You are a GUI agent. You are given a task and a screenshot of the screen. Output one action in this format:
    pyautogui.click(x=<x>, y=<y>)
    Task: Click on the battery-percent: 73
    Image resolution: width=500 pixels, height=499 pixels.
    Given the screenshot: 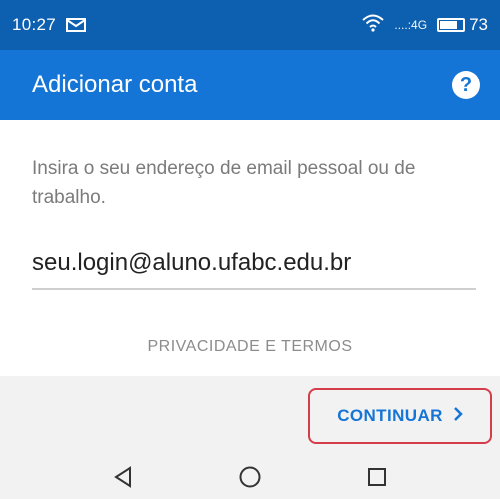 What is the action you would take?
    pyautogui.click(x=478, y=24)
    